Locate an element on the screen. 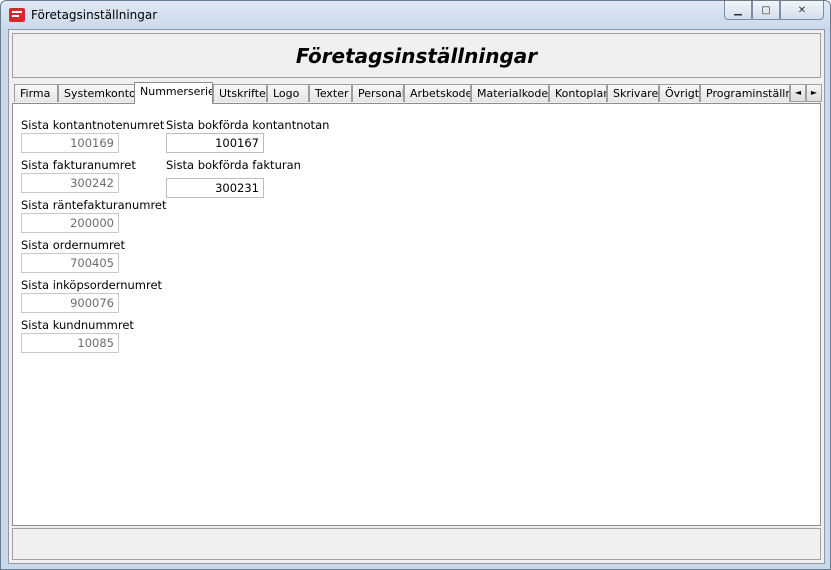 The height and width of the screenshot is (570, 831). input-rantefakturanumret: 200000 is located at coordinates (70, 223).